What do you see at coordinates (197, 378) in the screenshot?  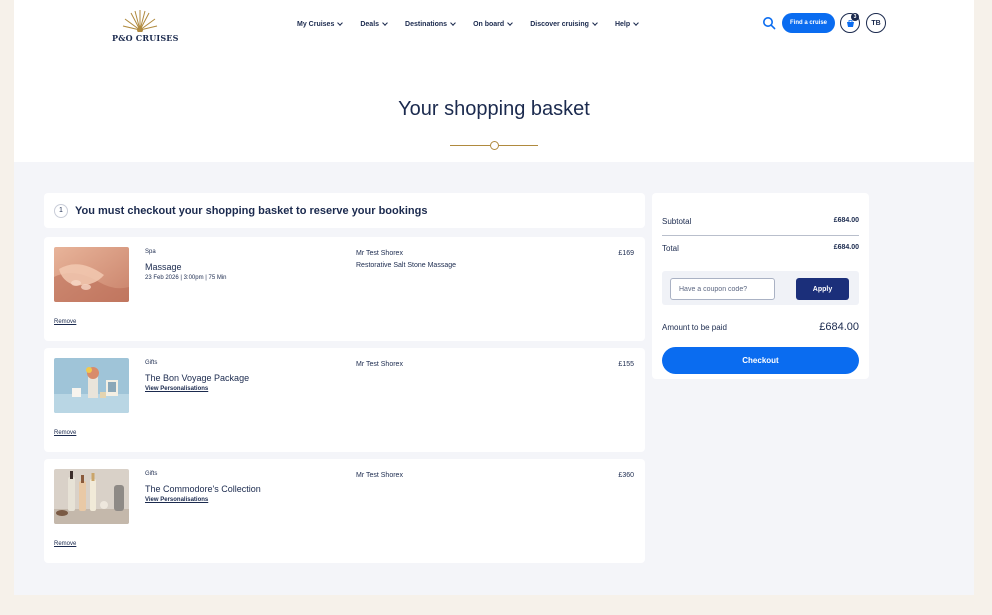 I see `item-name: The Bon Voyage Package` at bounding box center [197, 378].